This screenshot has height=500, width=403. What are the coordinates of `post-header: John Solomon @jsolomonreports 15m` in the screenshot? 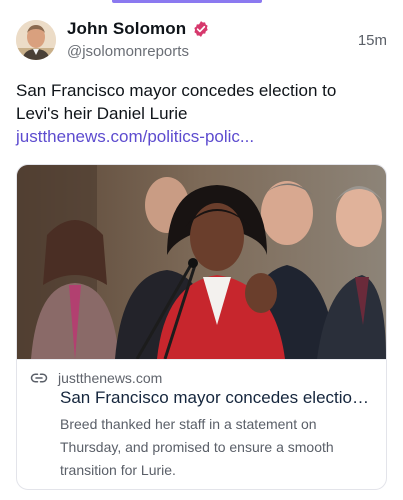 It's located at (201, 41).